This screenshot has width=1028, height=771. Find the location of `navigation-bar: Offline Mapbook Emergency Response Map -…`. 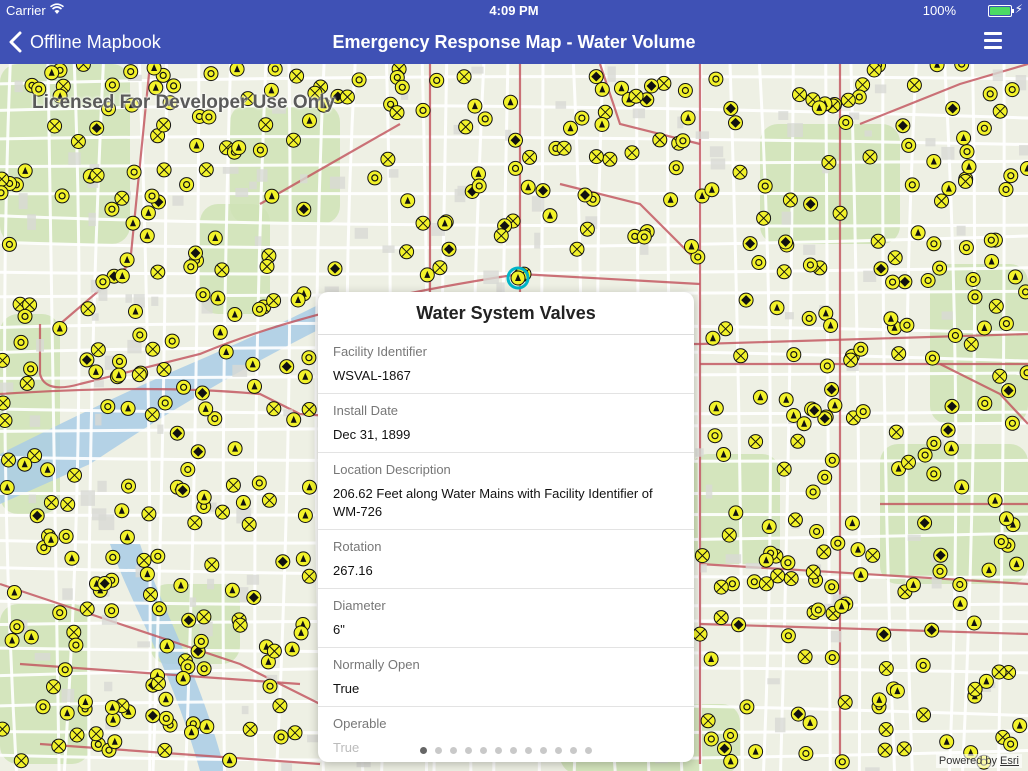

navigation-bar: Offline Mapbook Emergency Response Map -… is located at coordinates (514, 42).